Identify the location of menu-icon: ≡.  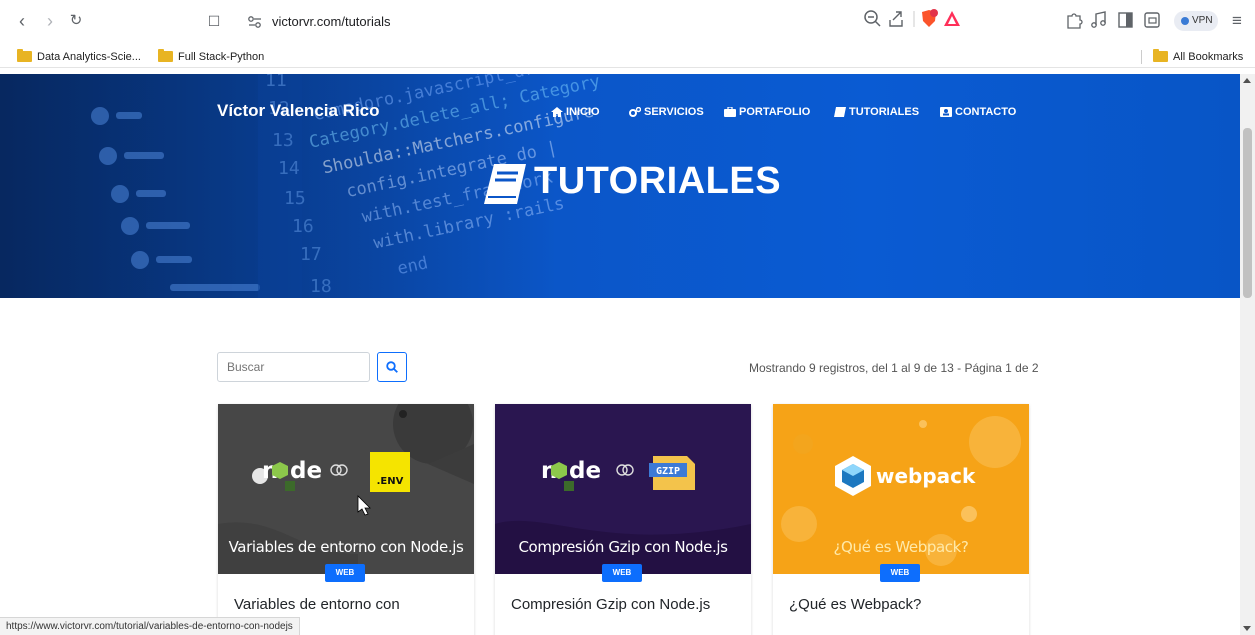
(1237, 21).